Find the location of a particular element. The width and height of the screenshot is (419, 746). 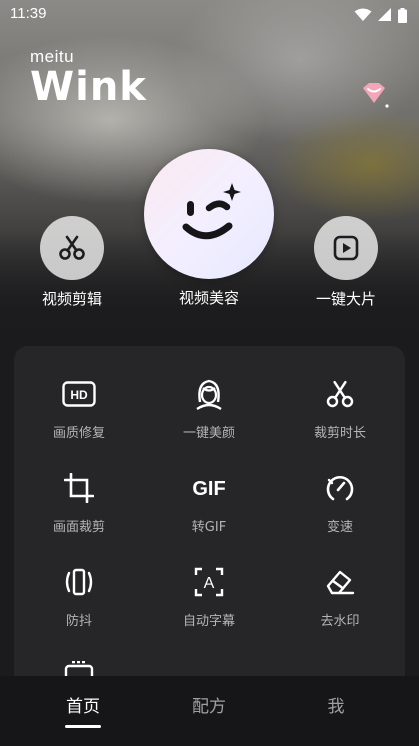

auto-subtitle-icon: A is located at coordinates (209, 582).